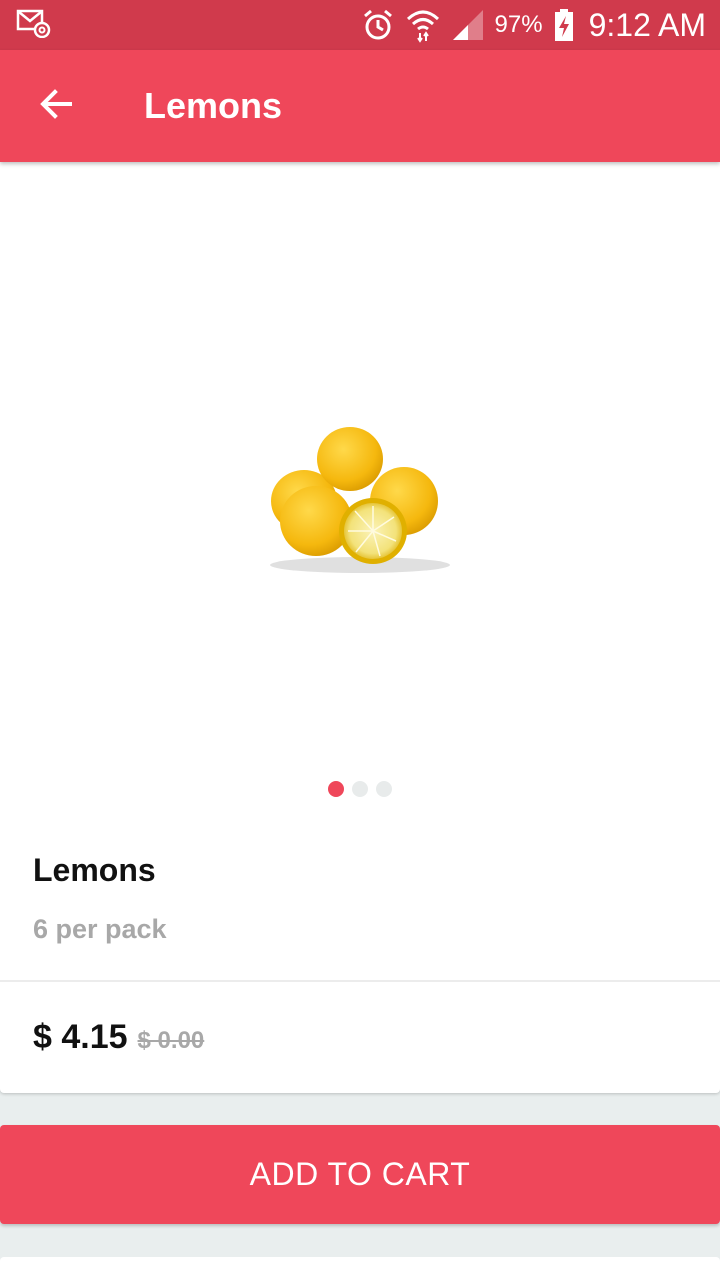 This screenshot has width=720, height=1280. Describe the element at coordinates (100, 929) in the screenshot. I see `product-pack-size: 6 per pack` at that location.